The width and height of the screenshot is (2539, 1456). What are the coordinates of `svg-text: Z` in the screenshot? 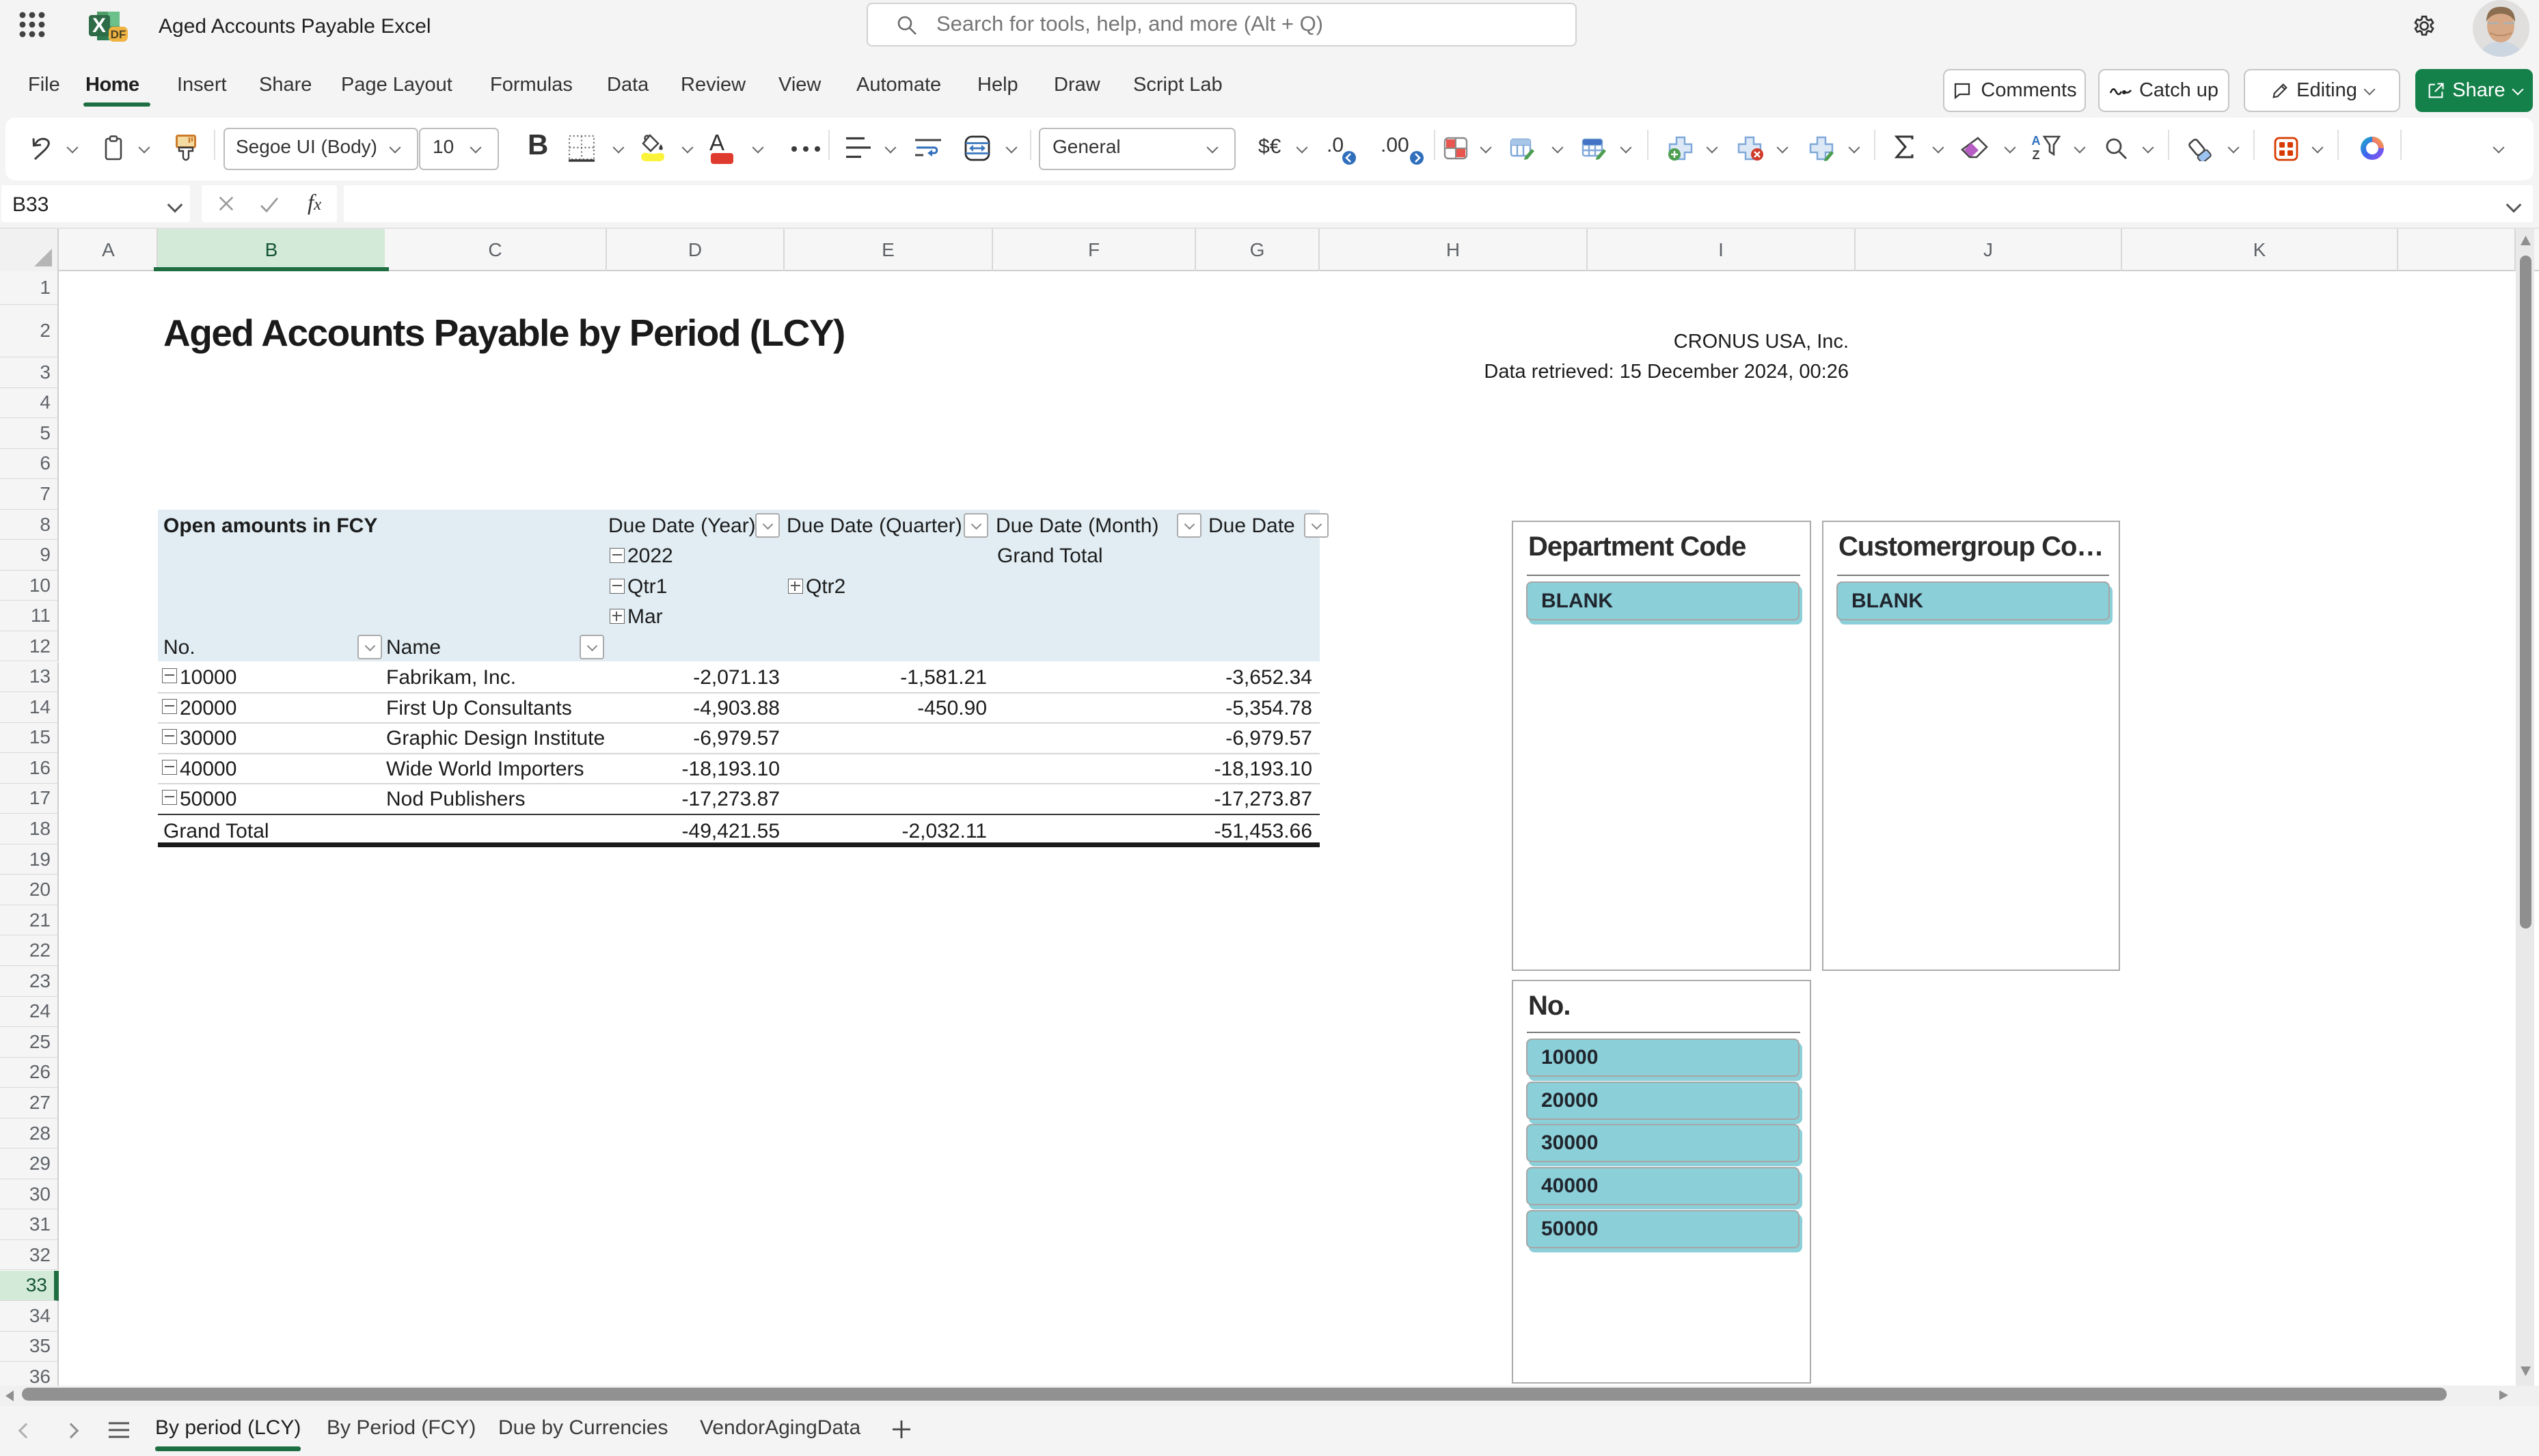 It's located at (2036, 154).